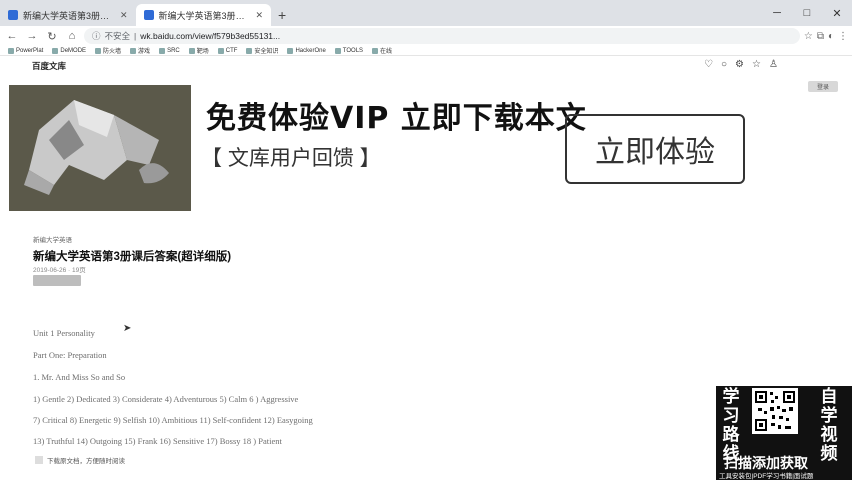 The width and height of the screenshot is (852, 480). Describe the element at coordinates (820, 36) in the screenshot. I see `extensions-icon: ⧉` at that location.